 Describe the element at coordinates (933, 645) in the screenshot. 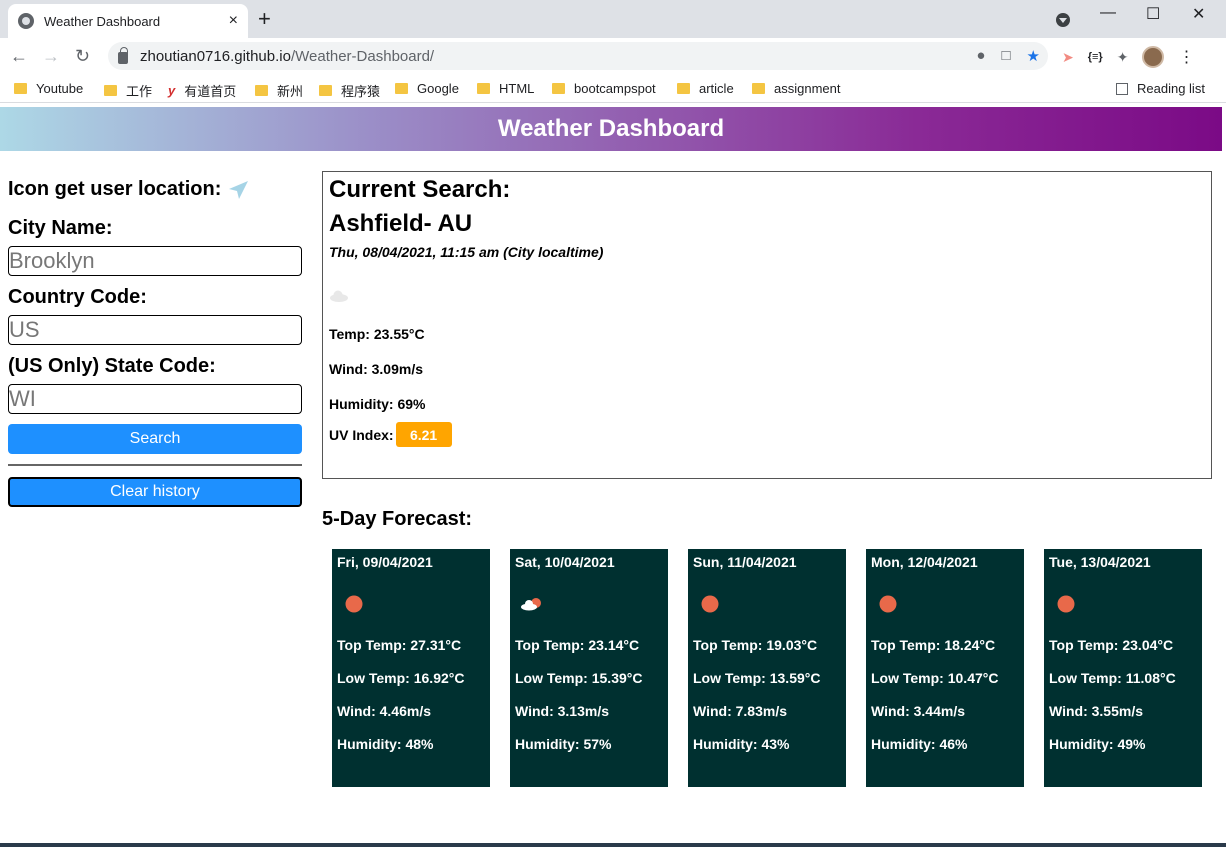

I see `forecast-top-temp: Top Temp: 18.24°C` at that location.